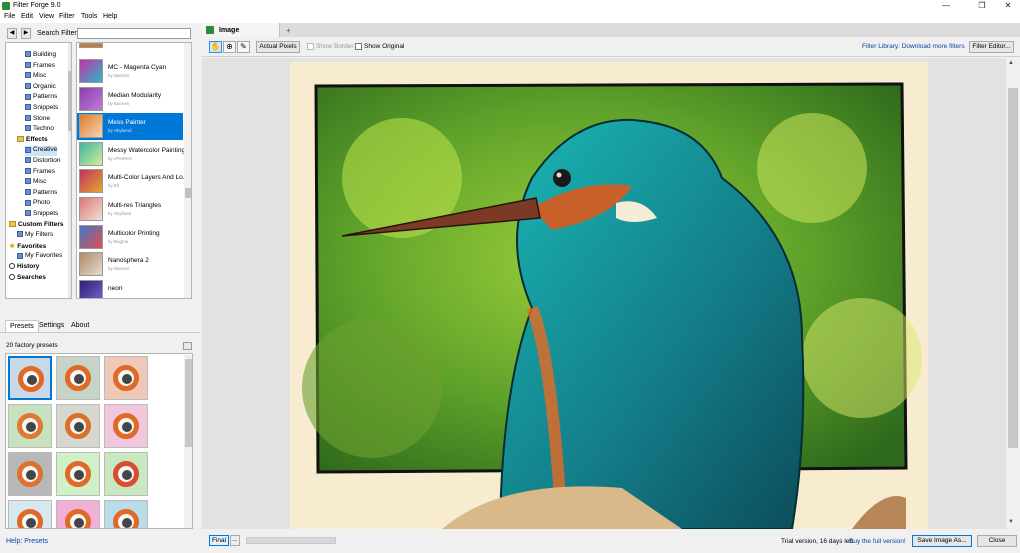  Describe the element at coordinates (40, 88) in the screenshot. I see `tree-item: Organic` at that location.